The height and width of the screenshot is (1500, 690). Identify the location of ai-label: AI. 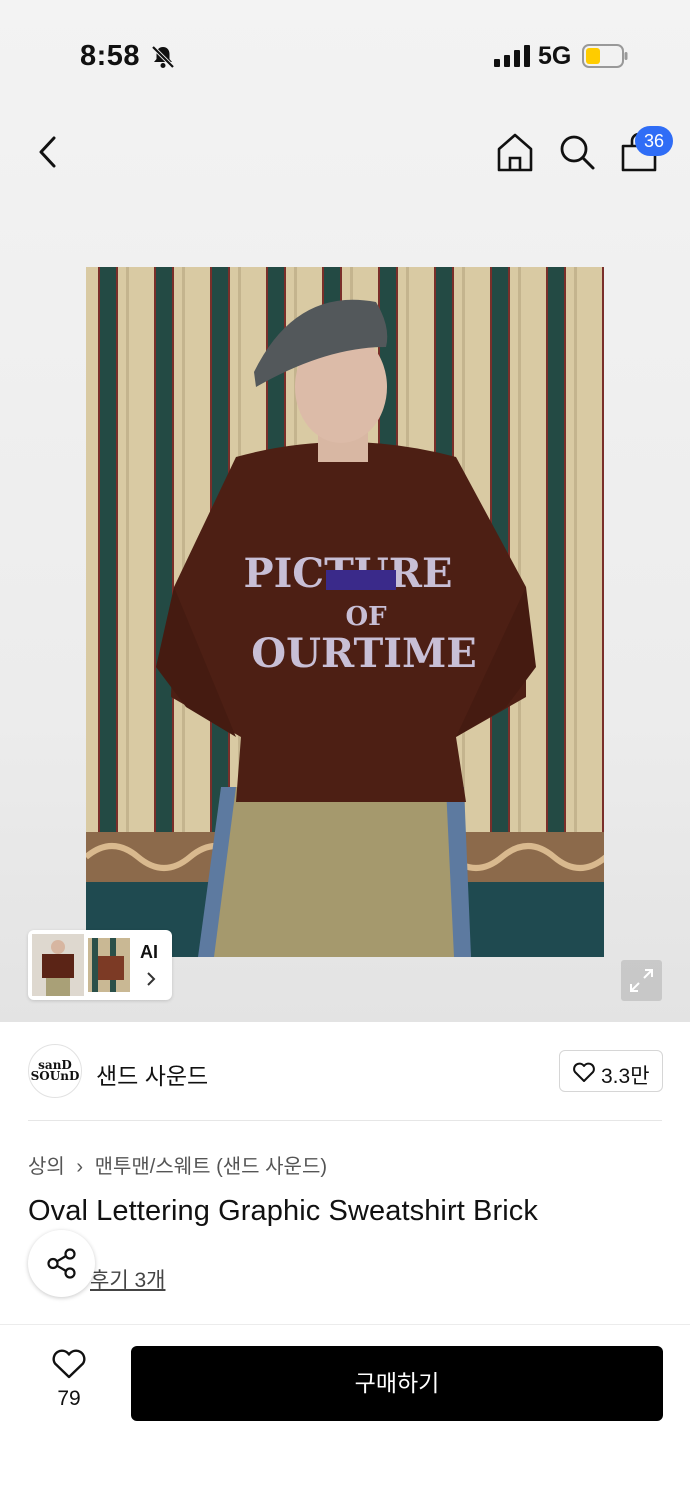
(149, 952).